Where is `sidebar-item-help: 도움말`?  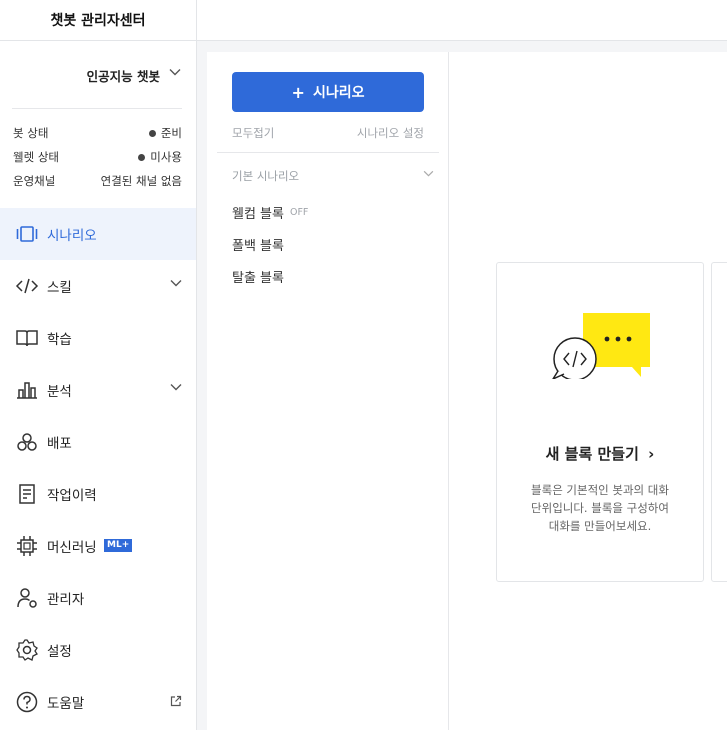 sidebar-item-help: 도움말 is located at coordinates (98, 702).